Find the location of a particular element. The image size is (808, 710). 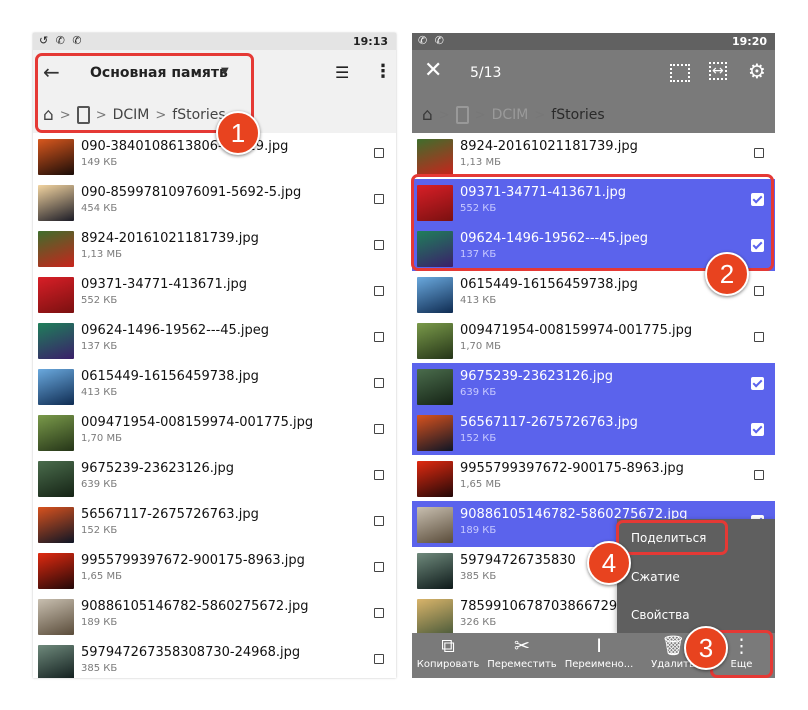

step-badge-2: 2 is located at coordinates (727, 274).